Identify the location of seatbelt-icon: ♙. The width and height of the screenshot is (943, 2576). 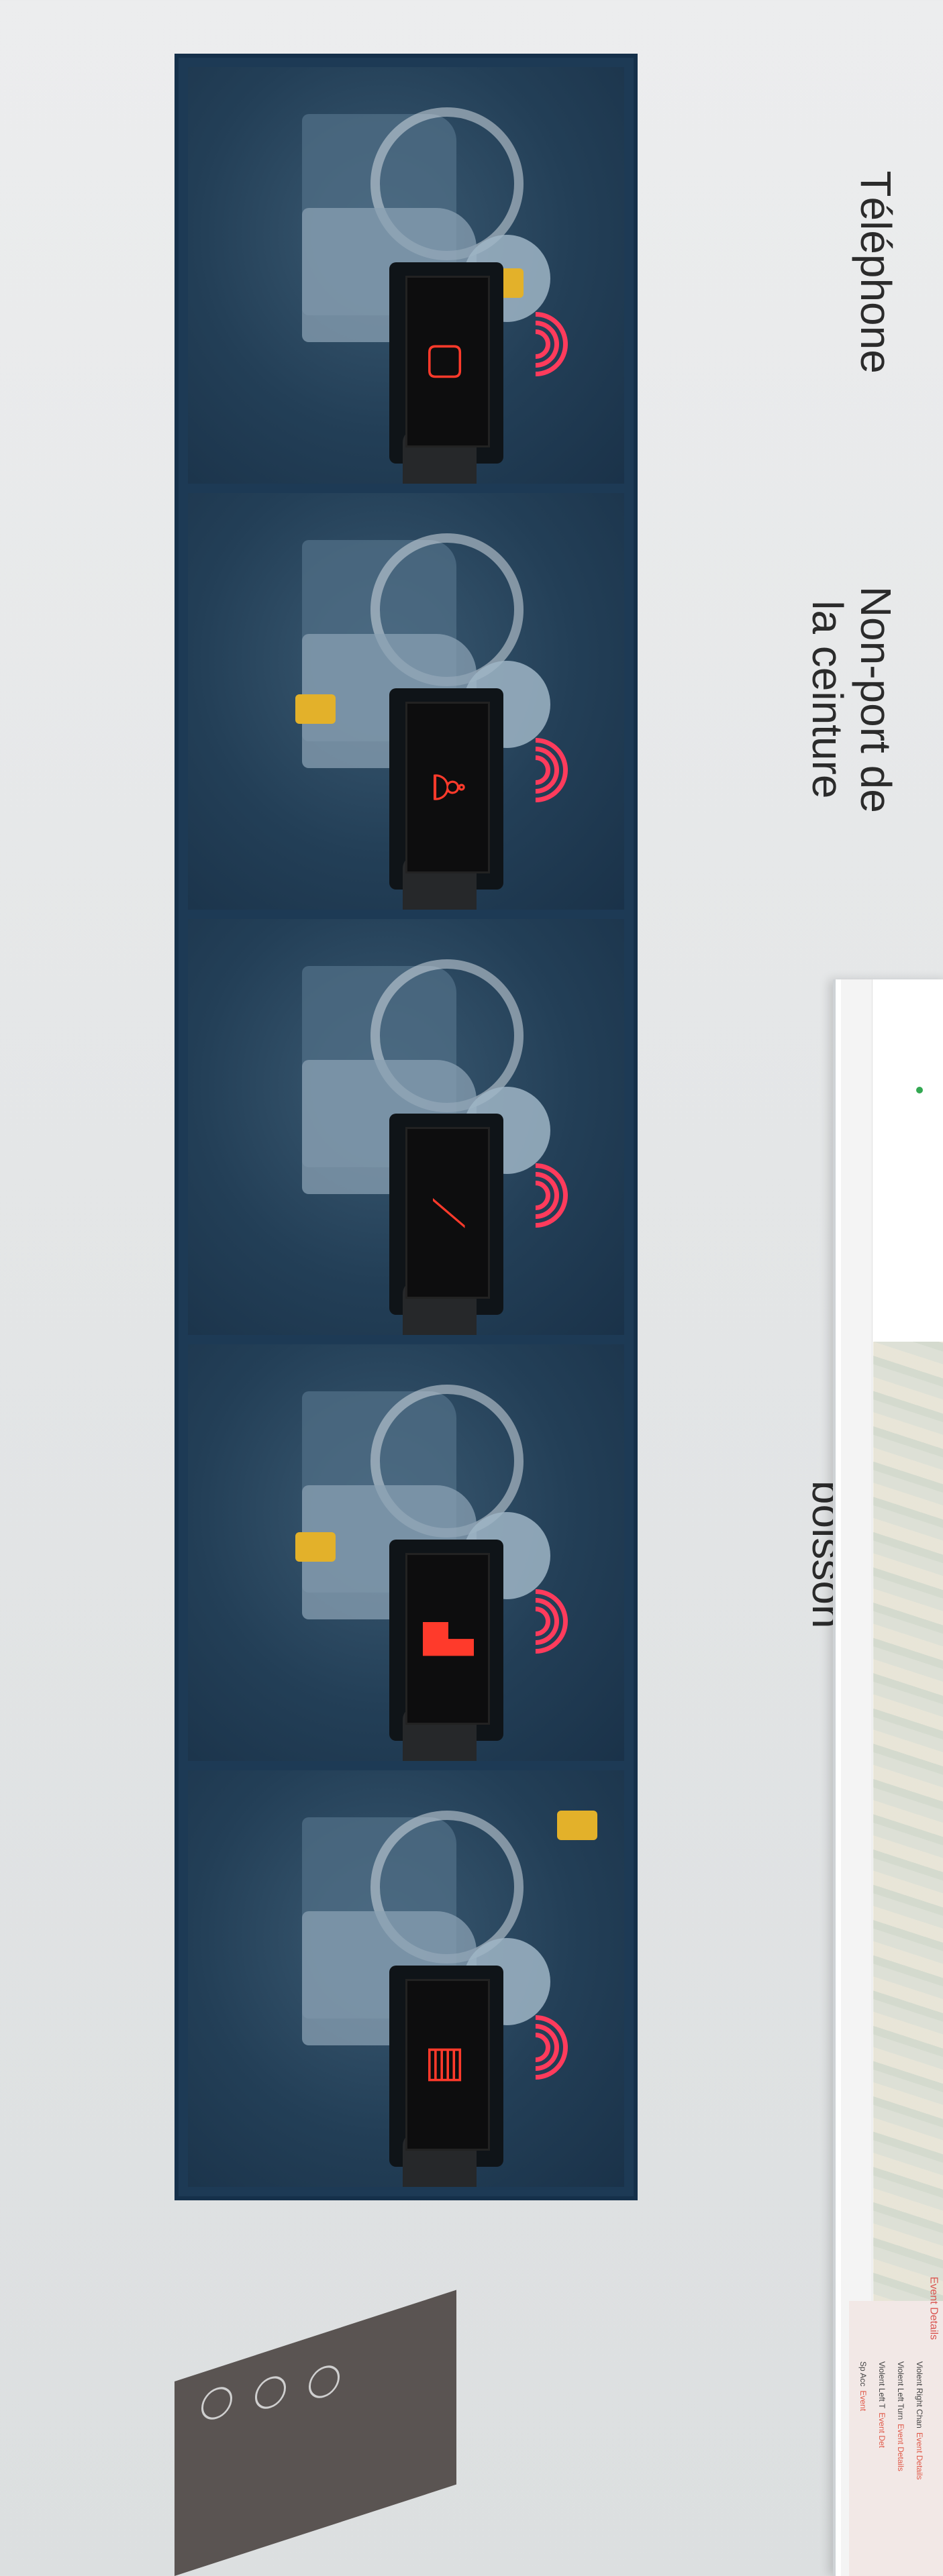
(448, 787).